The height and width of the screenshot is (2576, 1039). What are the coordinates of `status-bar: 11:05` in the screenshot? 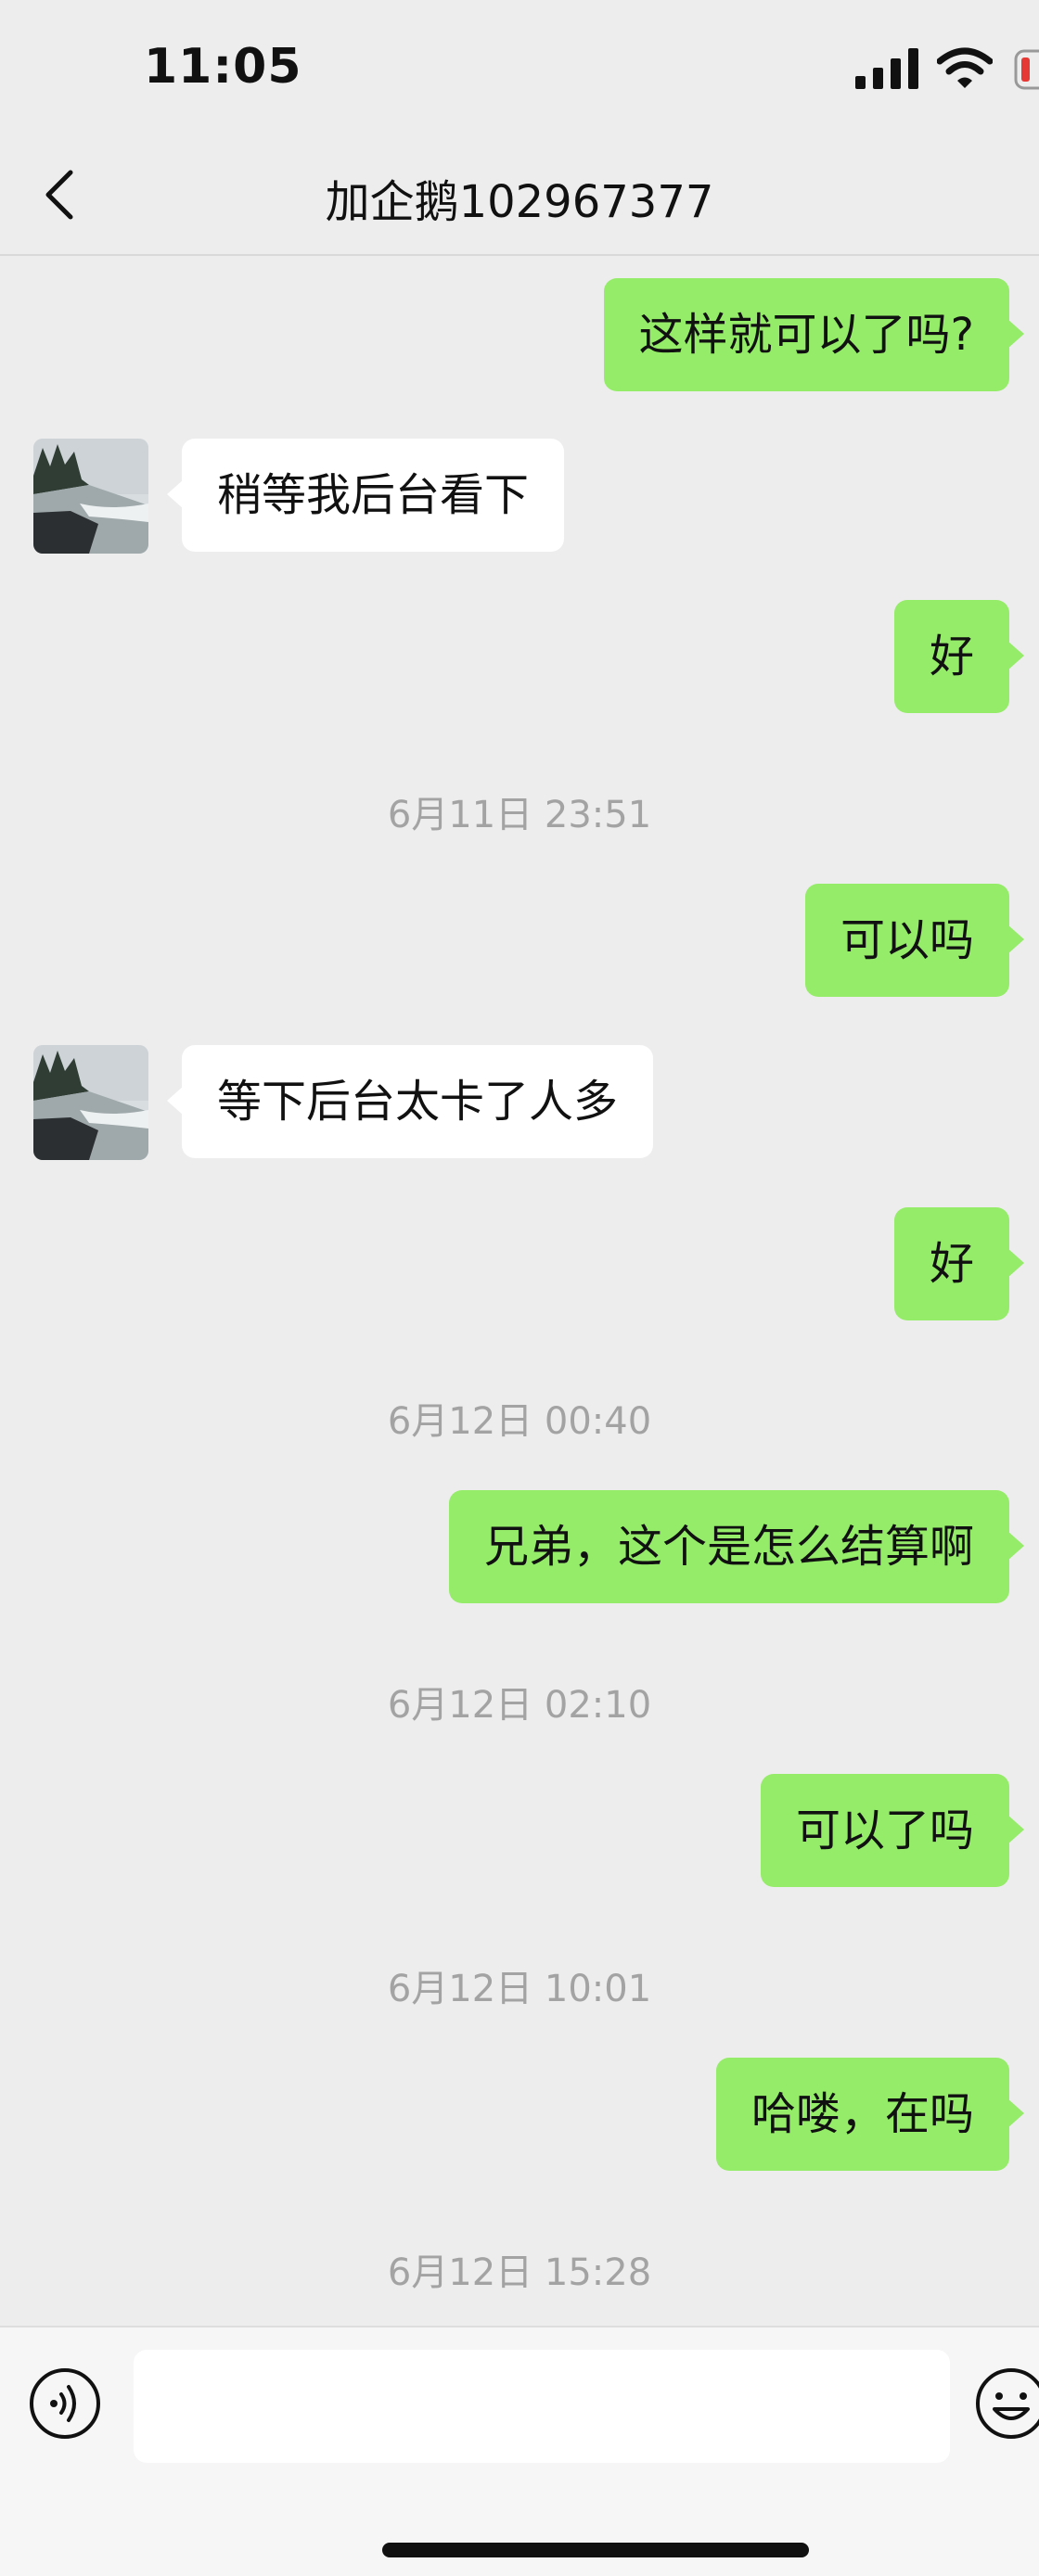 It's located at (519, 69).